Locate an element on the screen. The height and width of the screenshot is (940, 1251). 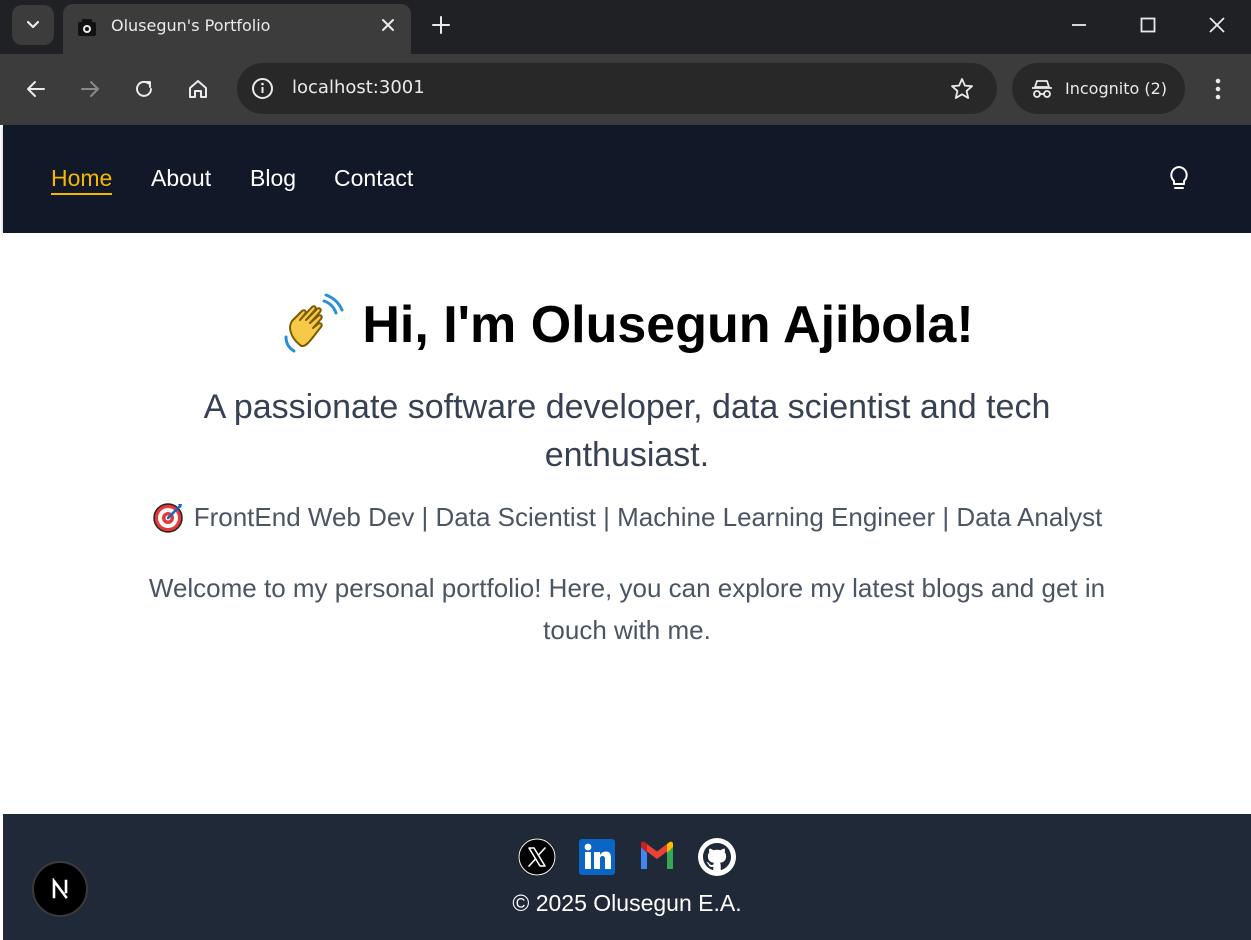
incognito-button: Incognito (2) is located at coordinates (1098, 88).